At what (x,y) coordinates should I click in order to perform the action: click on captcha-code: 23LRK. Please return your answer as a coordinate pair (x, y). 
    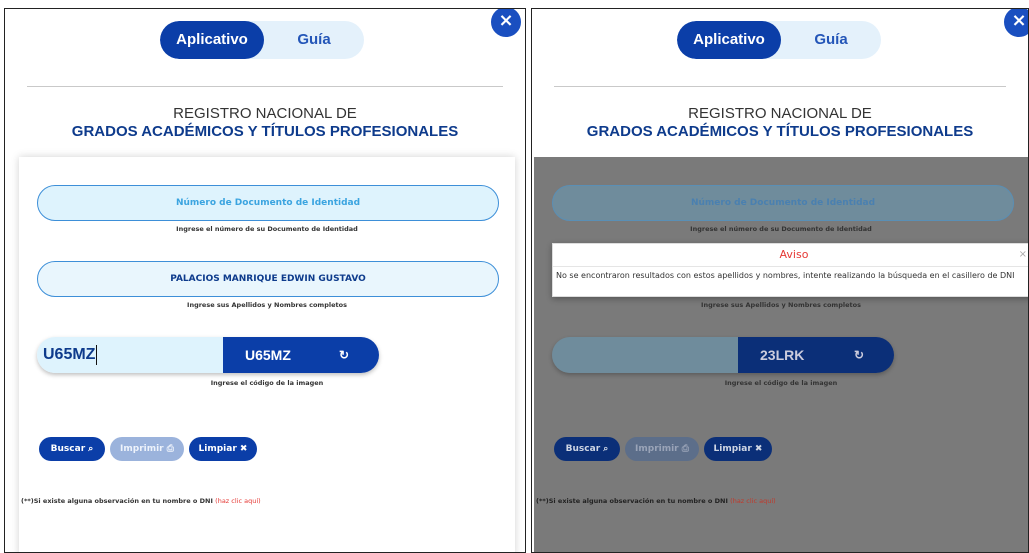
    Looking at the image, I should click on (782, 355).